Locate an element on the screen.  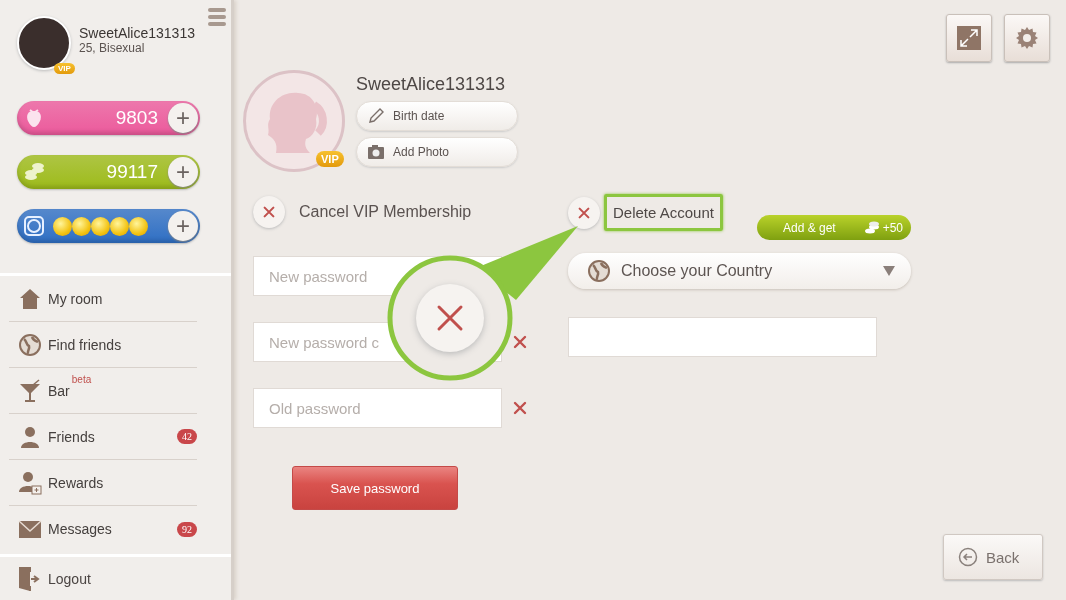
menu-label: Friends is located at coordinates (71, 436).